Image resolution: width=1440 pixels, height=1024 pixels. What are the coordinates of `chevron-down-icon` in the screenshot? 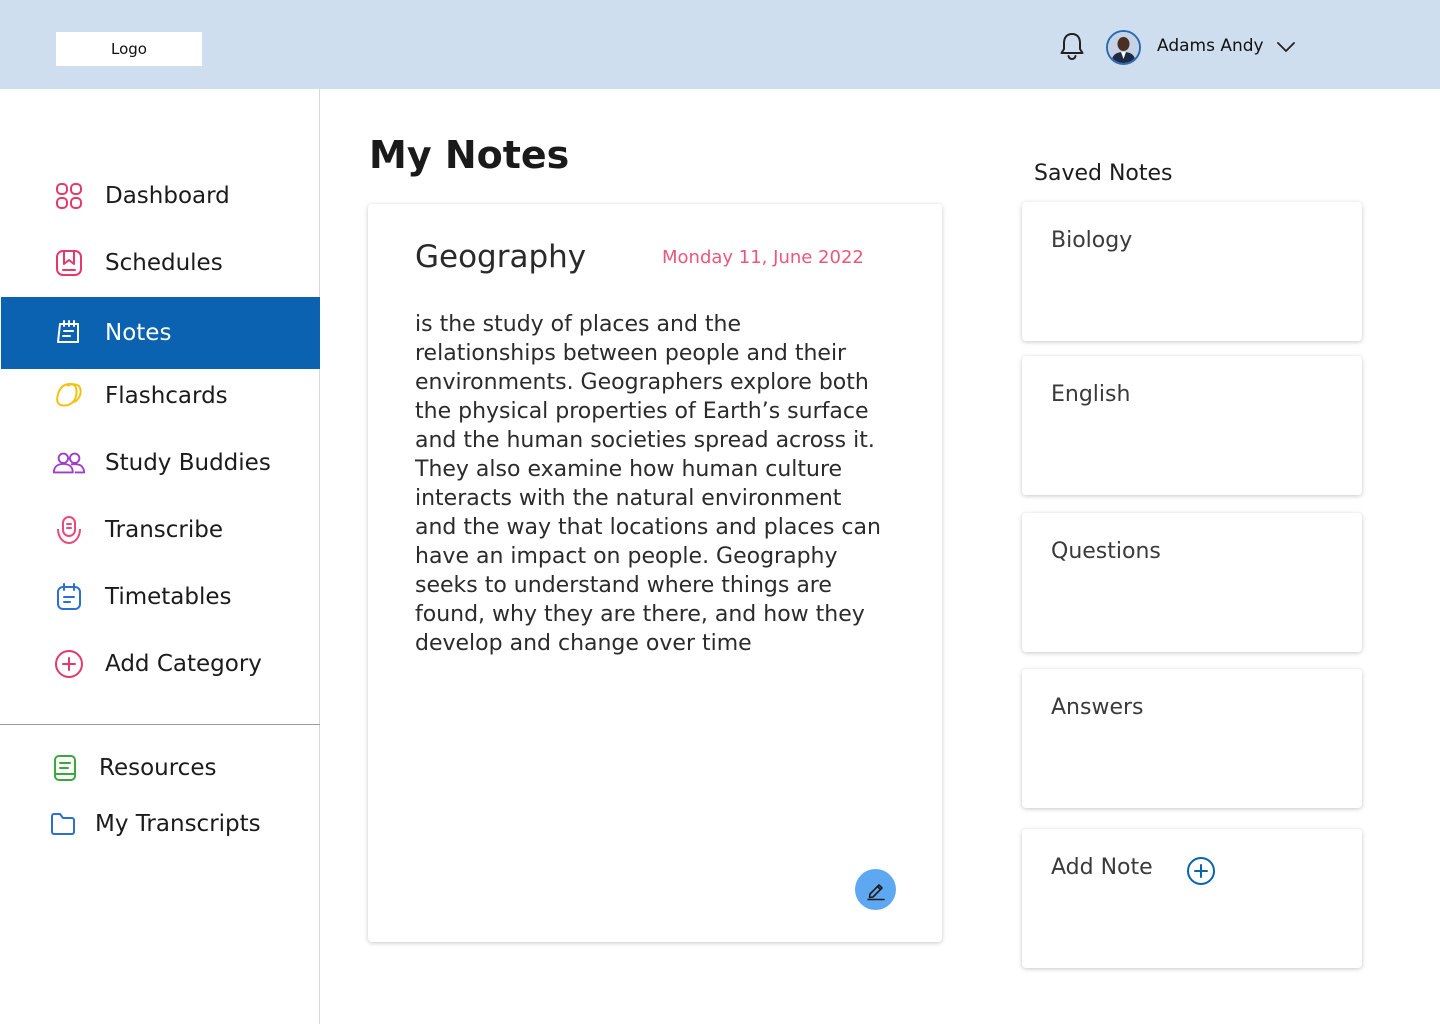 It's located at (1286, 47).